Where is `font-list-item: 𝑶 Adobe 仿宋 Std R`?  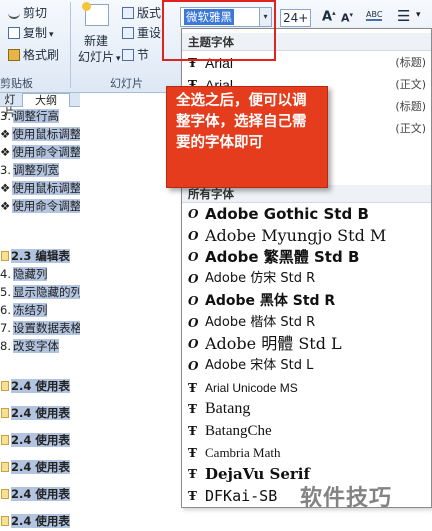 font-list-item: 𝑶 Adobe 仿宋 Std R is located at coordinates (306, 279).